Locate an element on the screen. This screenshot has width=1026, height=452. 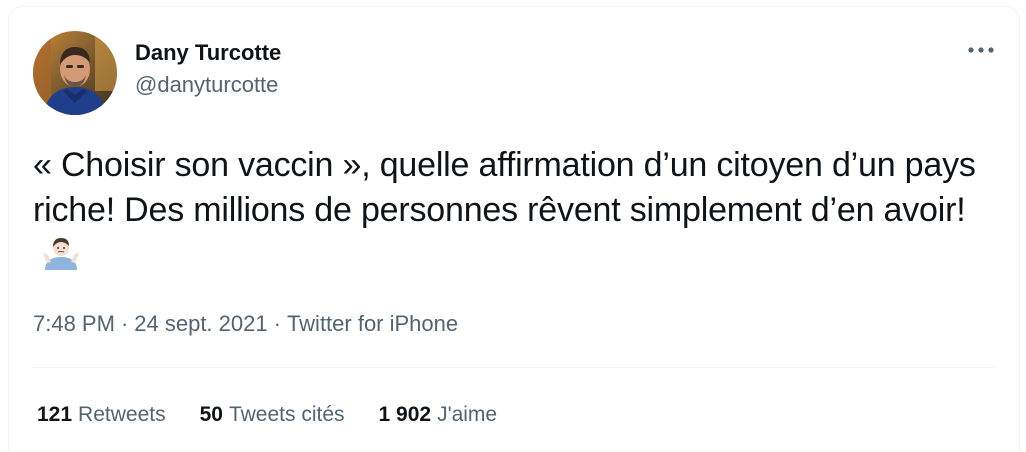
more-options-button is located at coordinates (981, 50).